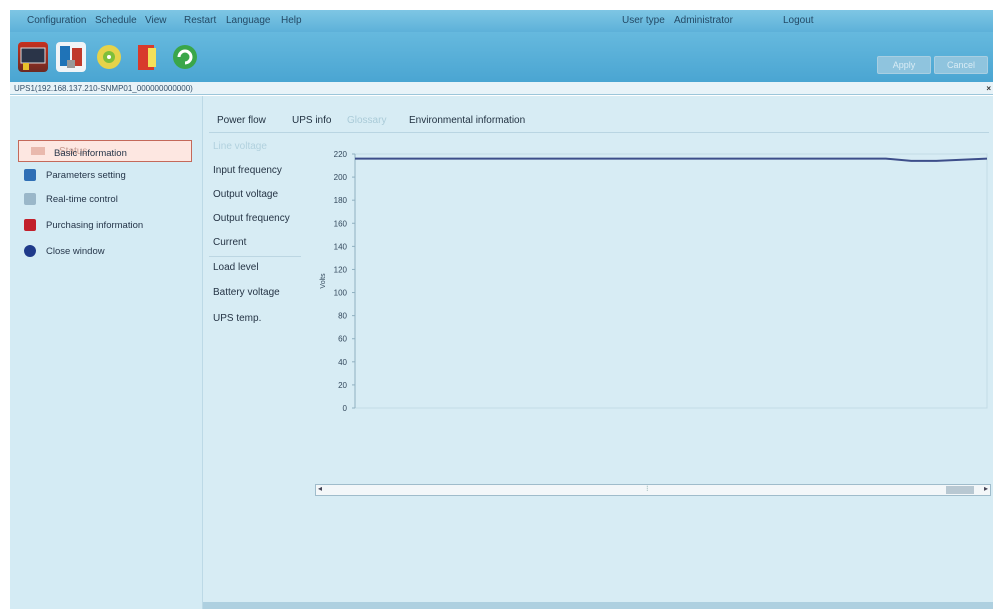  What do you see at coordinates (342, 339) in the screenshot?
I see `y-tick-label: 60` at bounding box center [342, 339].